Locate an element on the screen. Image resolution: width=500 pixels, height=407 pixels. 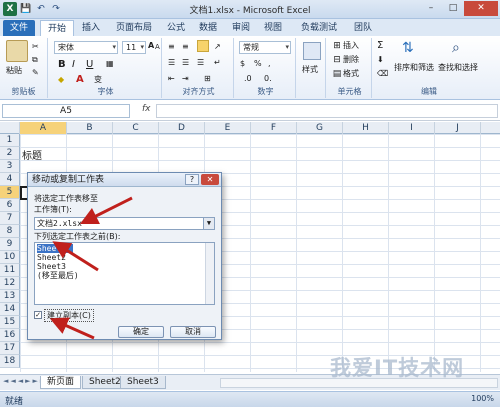
cancel-button: 取消 is located at coordinates (193, 332).